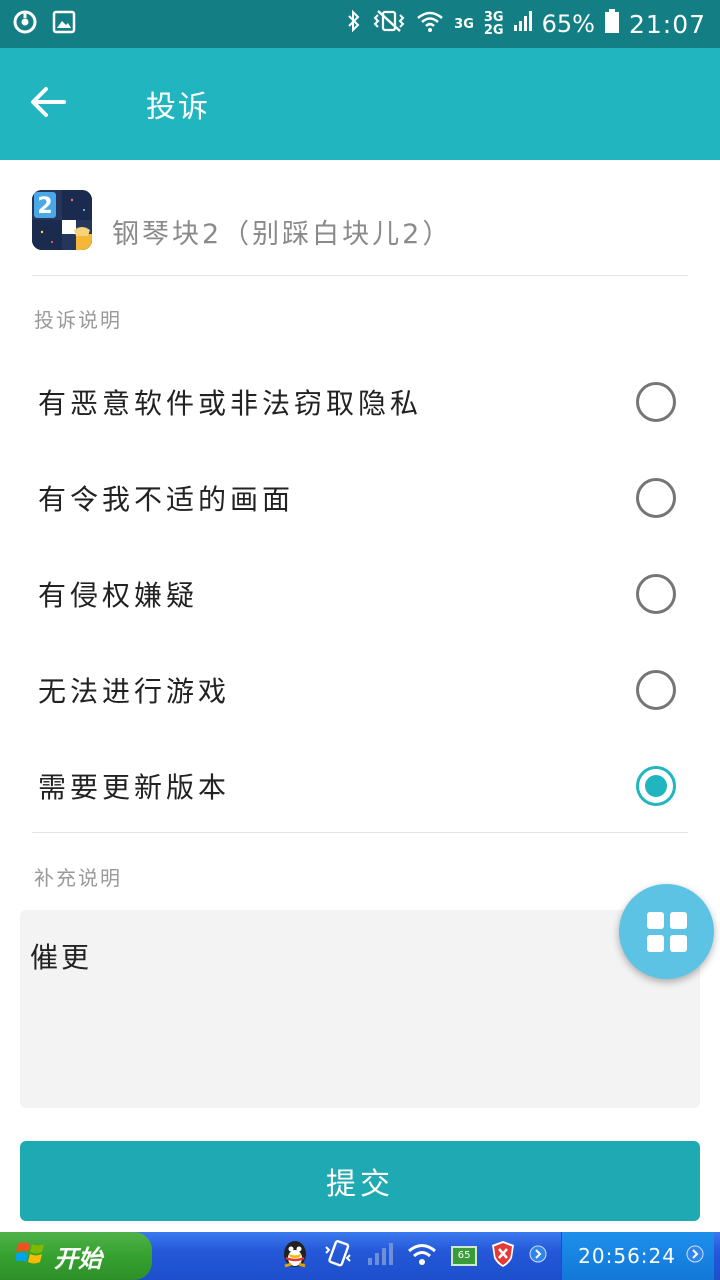 This screenshot has height=1280, width=720. What do you see at coordinates (360, 498) in the screenshot?
I see `option-uncomfortable-content: 有令我不适的画面` at bounding box center [360, 498].